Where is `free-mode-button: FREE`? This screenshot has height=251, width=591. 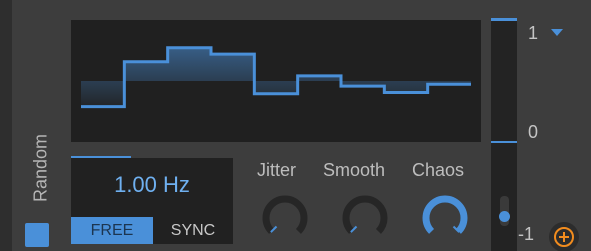 free-mode-button: FREE is located at coordinates (112, 230).